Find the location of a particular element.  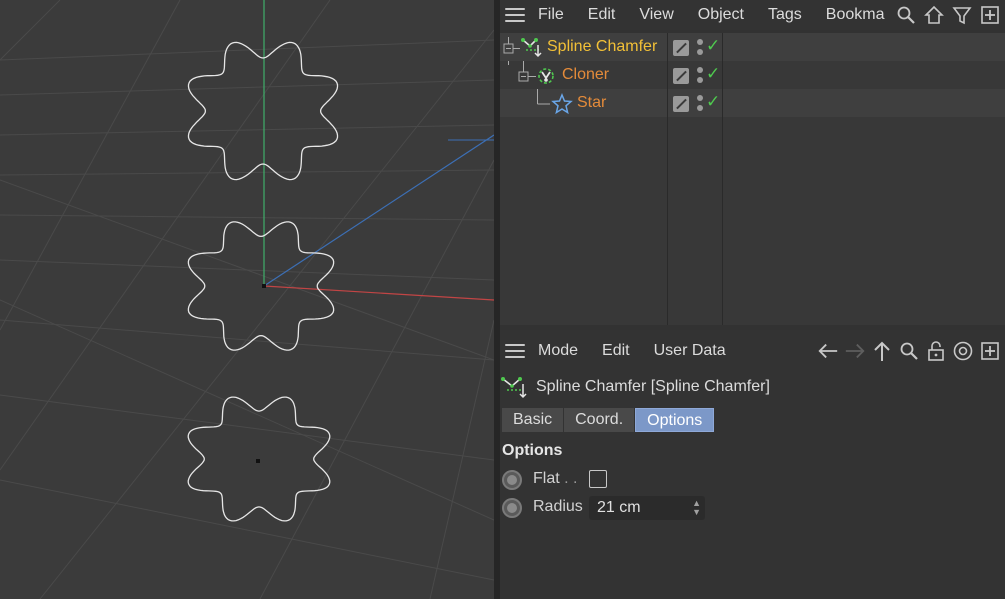

tree-row-cloner: Cloner ✓ is located at coordinates (752, 75).